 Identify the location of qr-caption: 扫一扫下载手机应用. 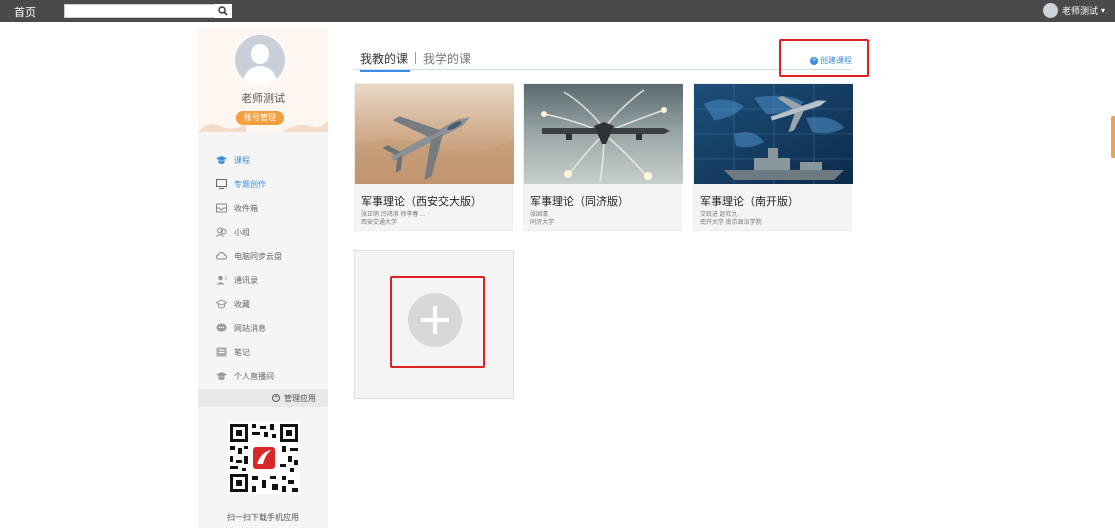
(263, 517).